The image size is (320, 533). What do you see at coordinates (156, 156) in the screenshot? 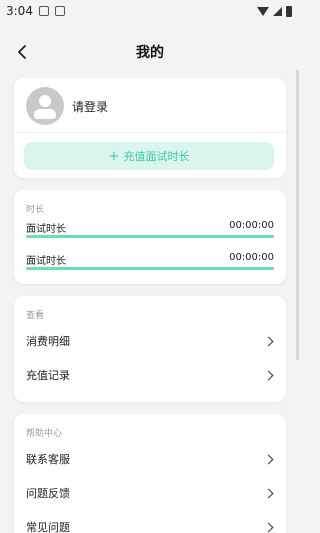
I see `recharge-label: 充值面试时长` at bounding box center [156, 156].